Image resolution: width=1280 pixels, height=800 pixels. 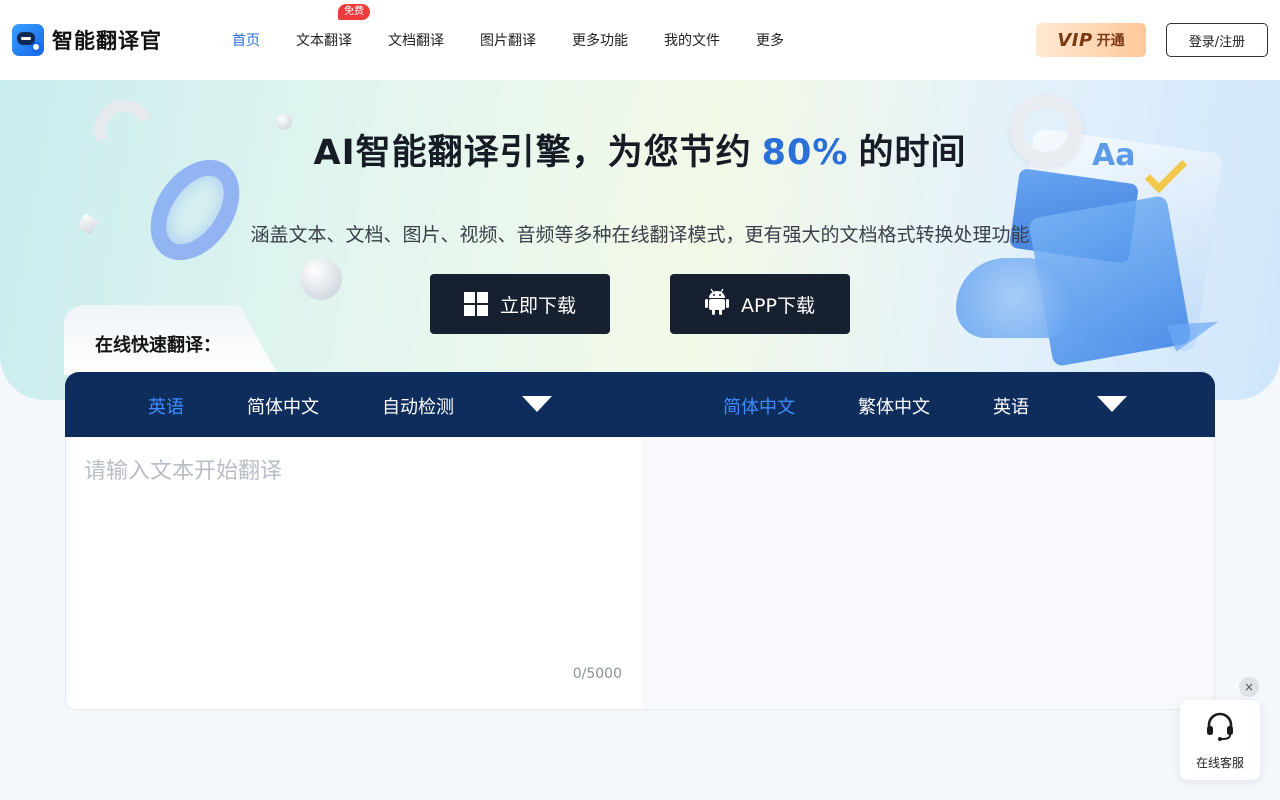 I want to click on nav-item-label: 文本翻译, so click(x=324, y=41).